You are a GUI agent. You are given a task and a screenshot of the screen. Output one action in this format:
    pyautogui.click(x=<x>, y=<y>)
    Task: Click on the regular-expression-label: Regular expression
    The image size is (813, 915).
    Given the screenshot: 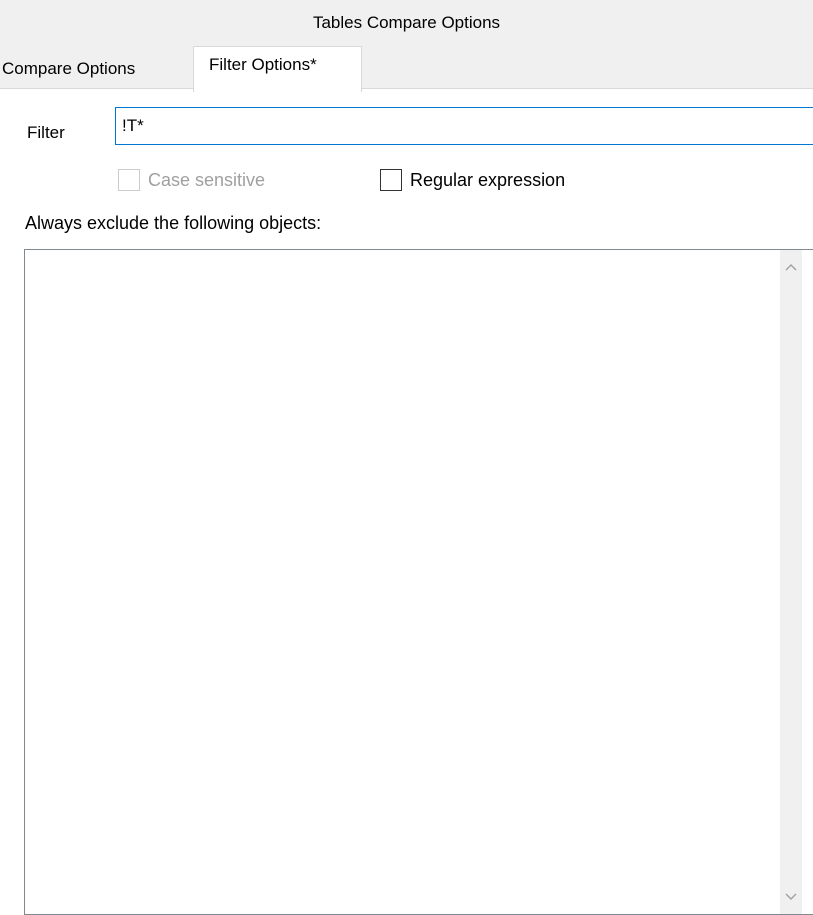 What is the action you would take?
    pyautogui.click(x=488, y=179)
    